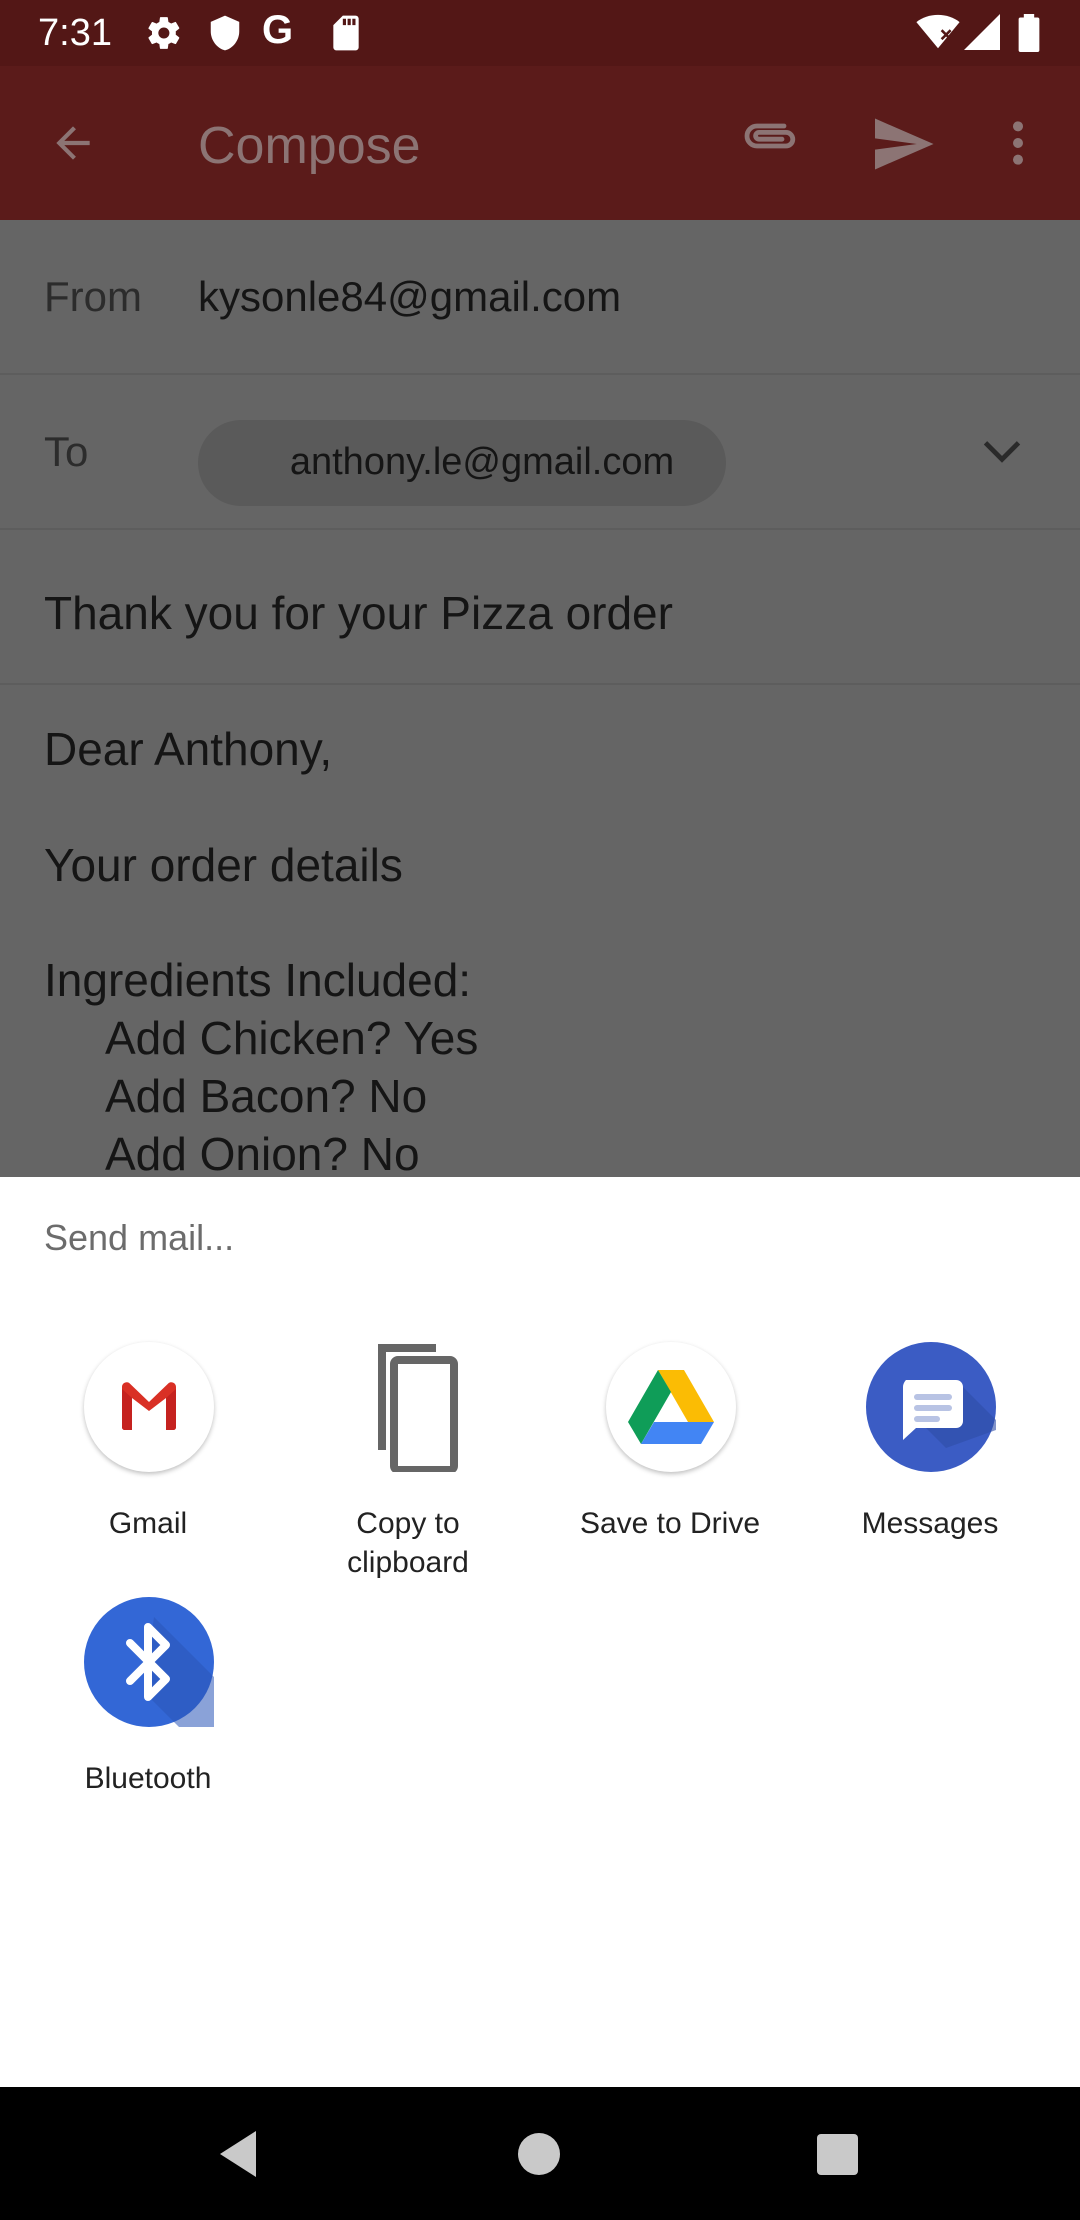 This screenshot has width=1080, height=2220. I want to click on to-label: To, so click(66, 451).